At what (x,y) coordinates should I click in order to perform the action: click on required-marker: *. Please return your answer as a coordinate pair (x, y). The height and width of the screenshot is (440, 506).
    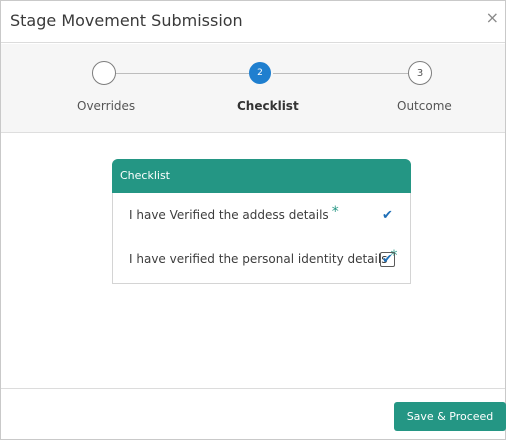
    Looking at the image, I should click on (335, 212).